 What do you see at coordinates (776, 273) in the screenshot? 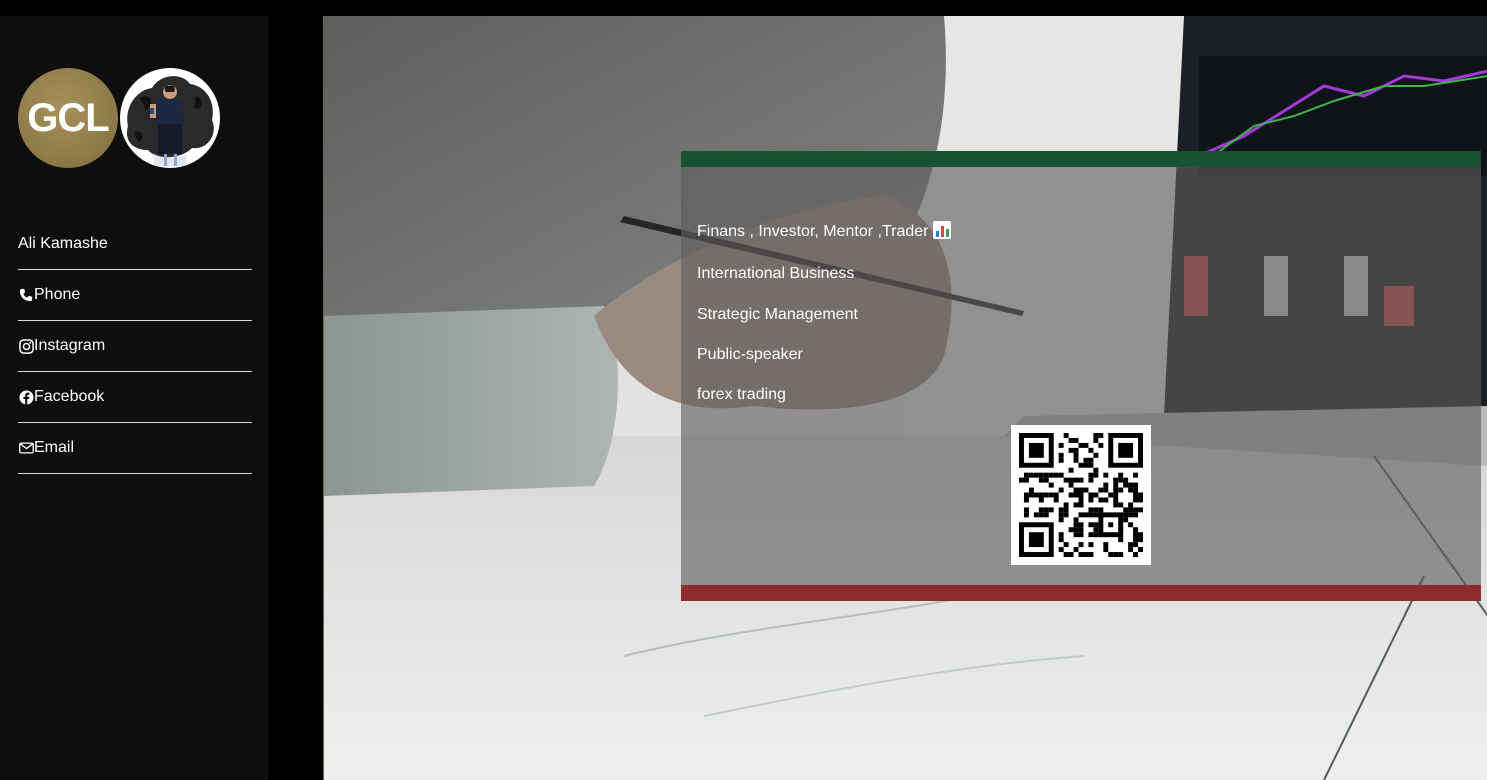
I see `bio-line: International Business` at bounding box center [776, 273].